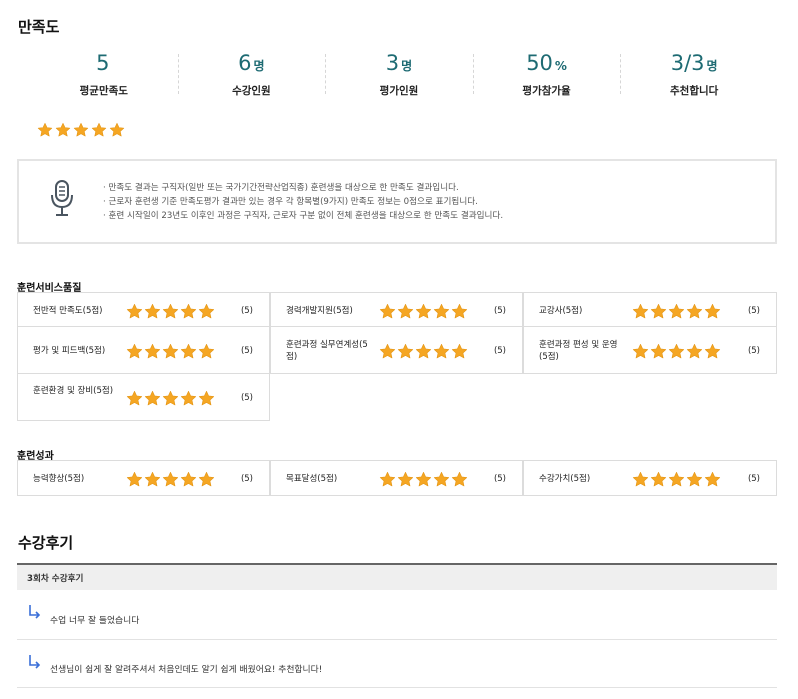  What do you see at coordinates (578, 351) in the screenshot?
I see `rating-label: 훈련과정 편성 및 운영(5점)` at bounding box center [578, 351].